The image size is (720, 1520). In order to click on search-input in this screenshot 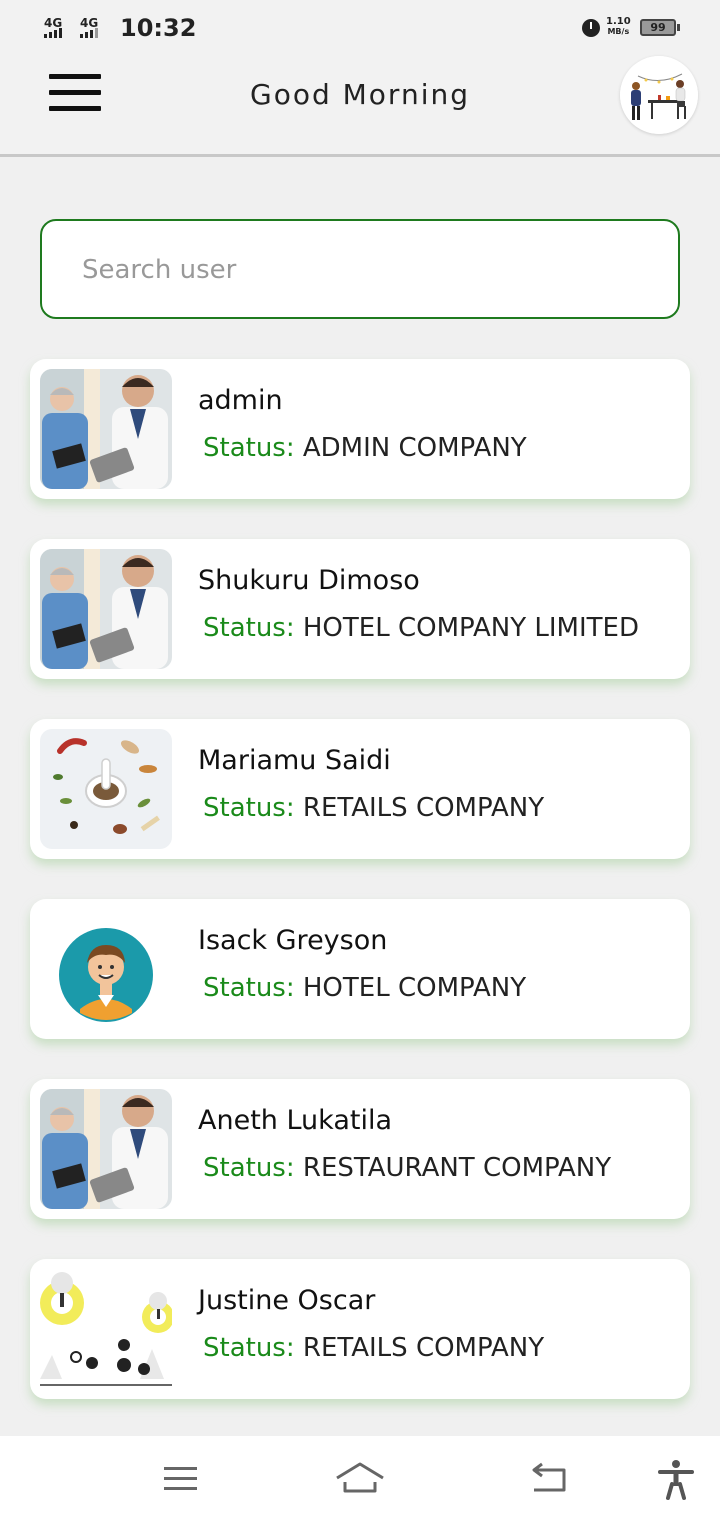, I will do `click(362, 270)`.